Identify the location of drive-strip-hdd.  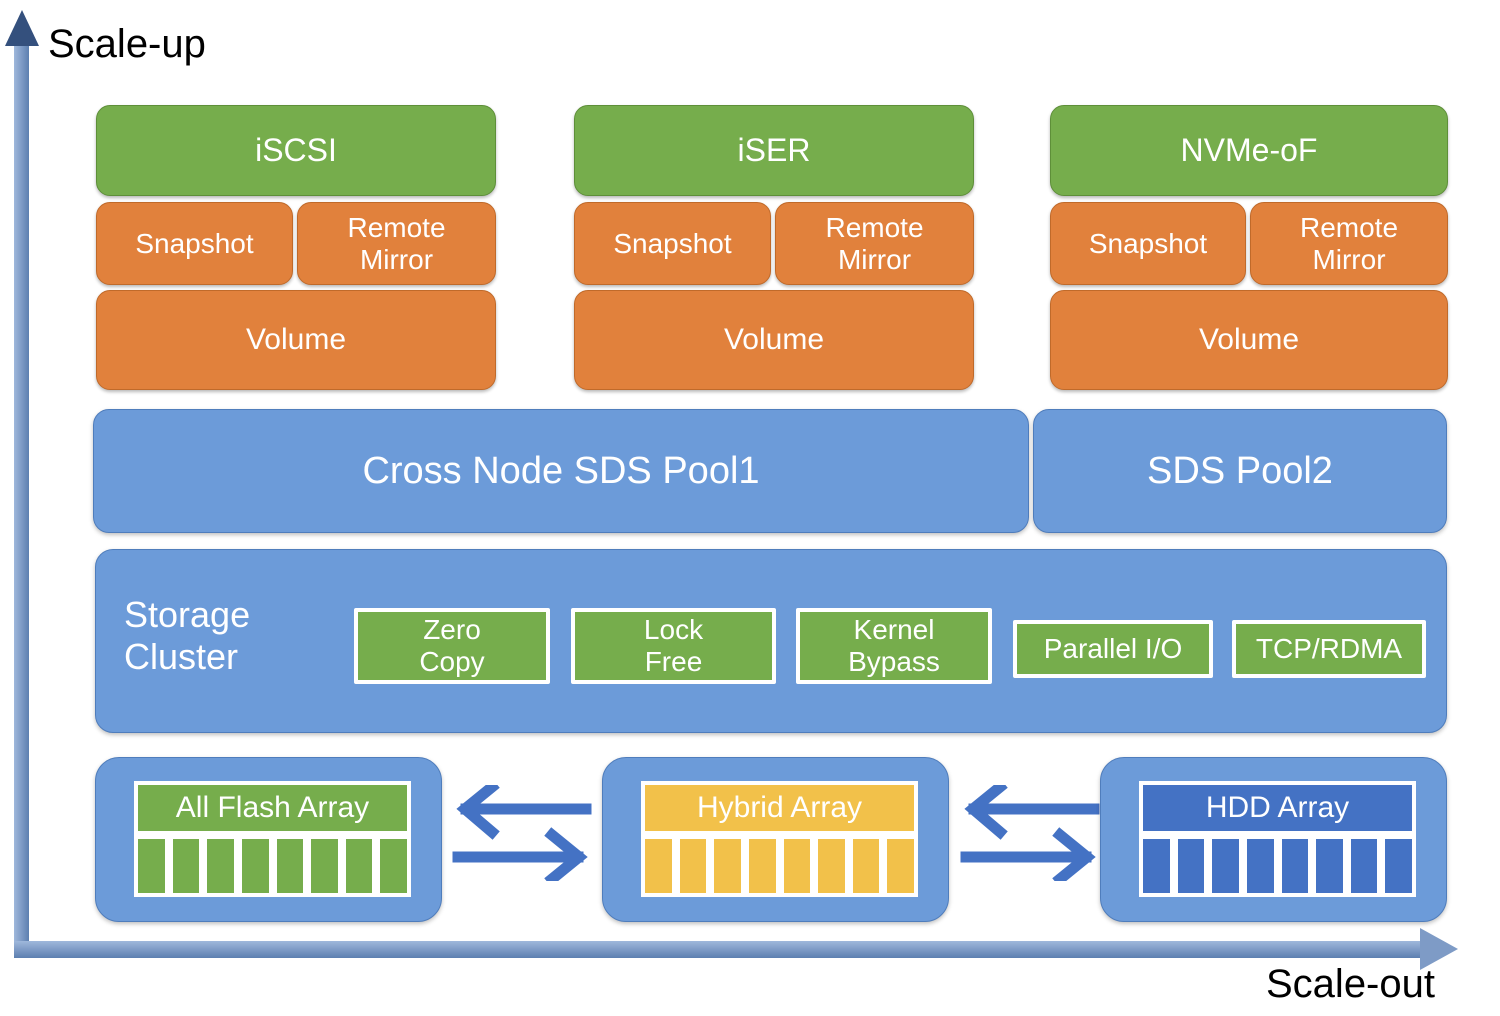
(1277, 866).